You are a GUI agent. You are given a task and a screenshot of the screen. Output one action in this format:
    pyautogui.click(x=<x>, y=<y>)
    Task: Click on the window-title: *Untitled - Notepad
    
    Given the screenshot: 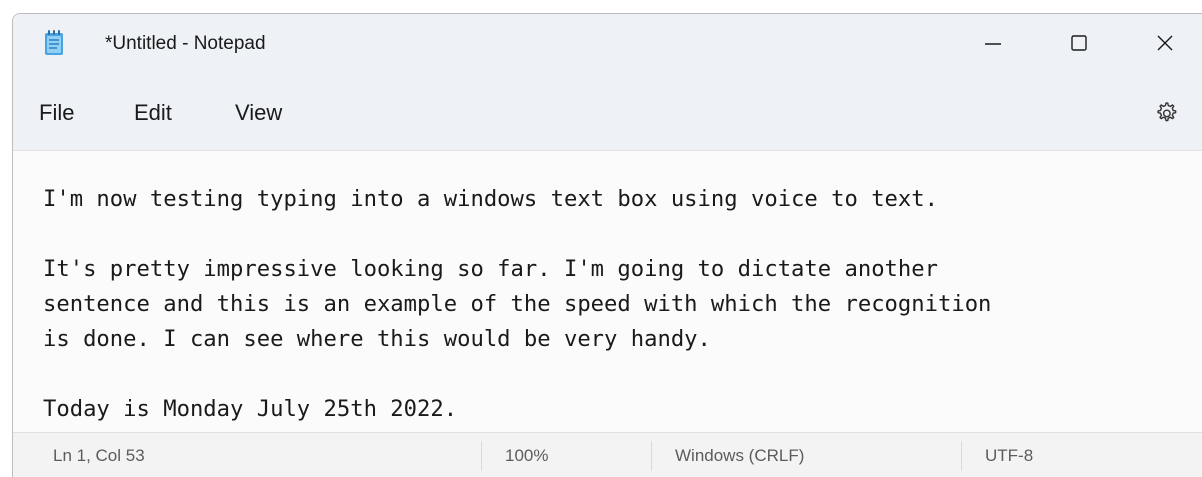 What is the action you would take?
    pyautogui.click(x=185, y=43)
    